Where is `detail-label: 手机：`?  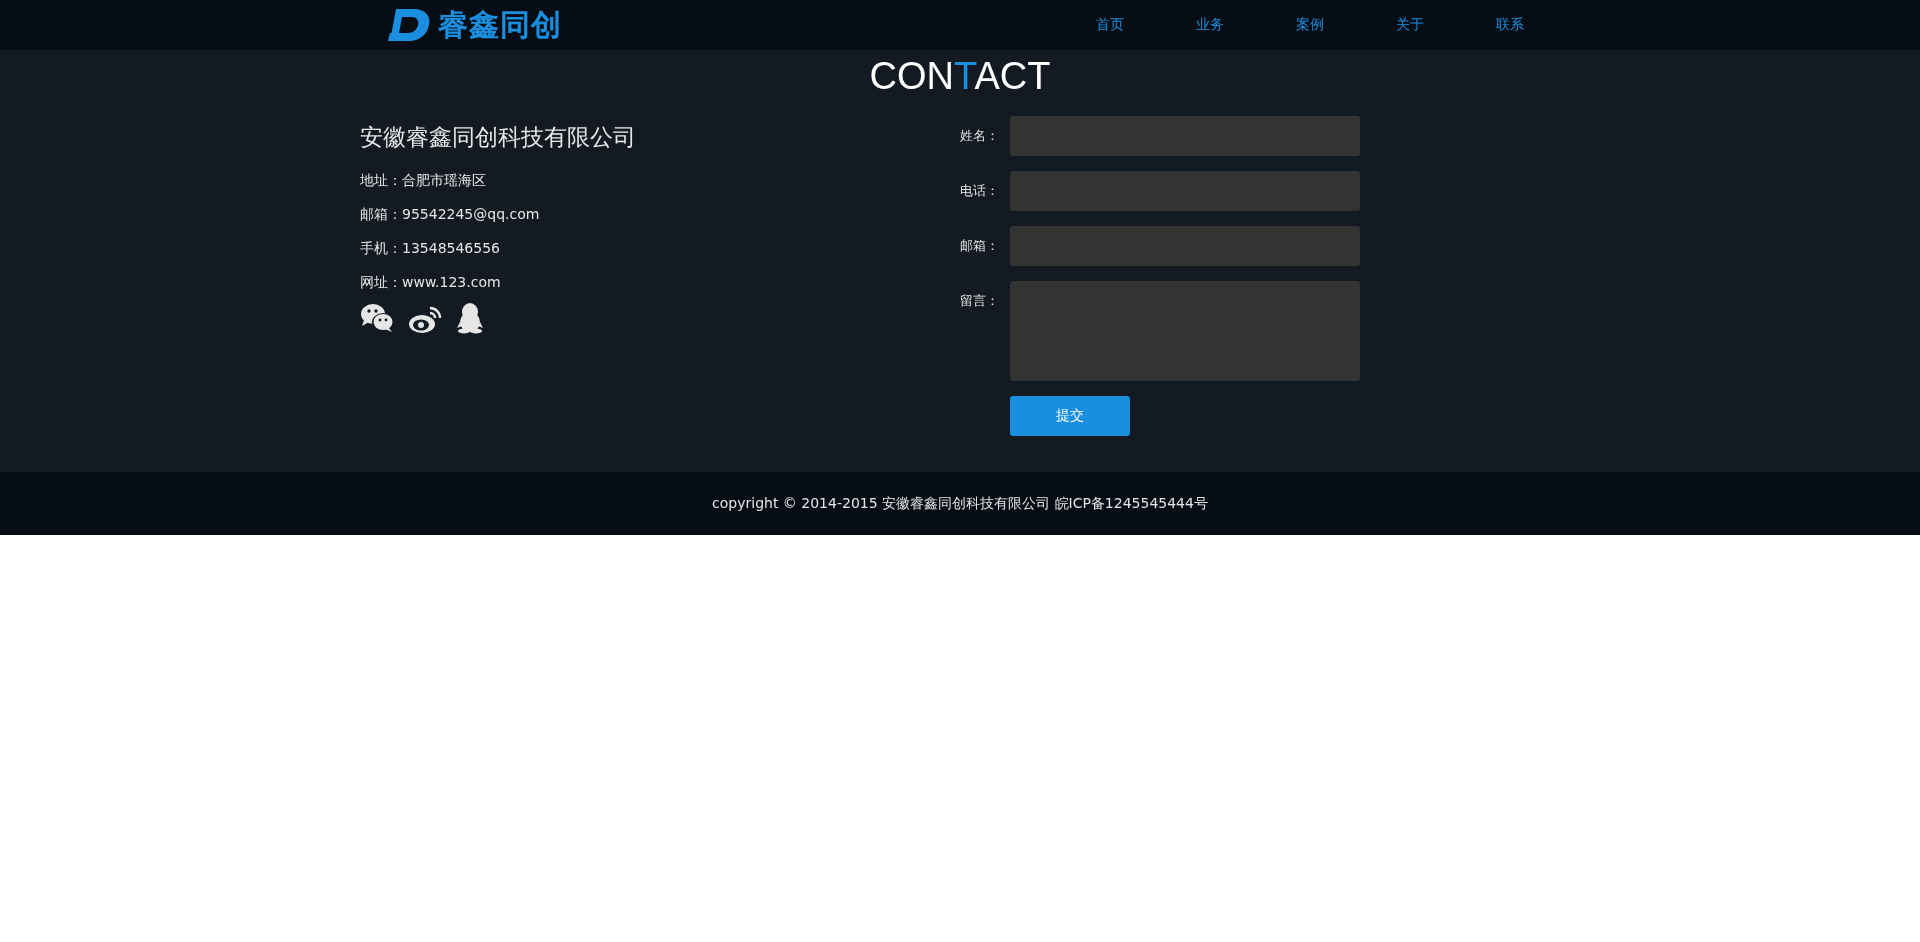
detail-label: 手机： is located at coordinates (381, 248).